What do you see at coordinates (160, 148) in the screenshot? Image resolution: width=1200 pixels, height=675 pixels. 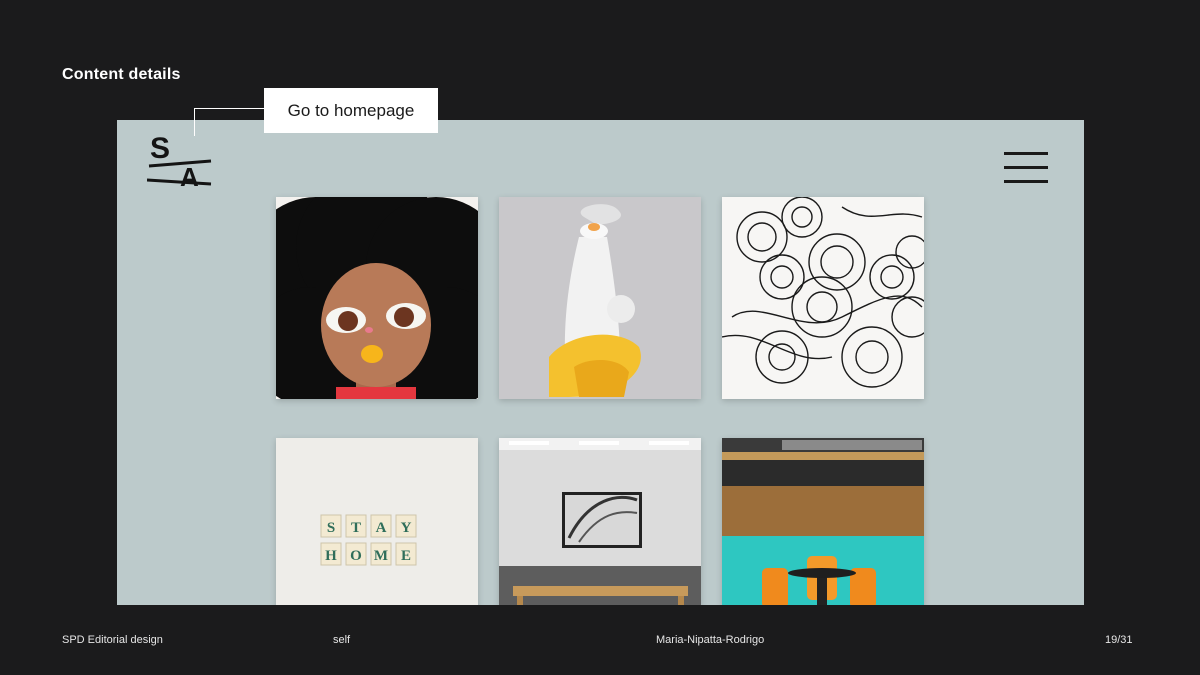 I see `logo-letter-s: S` at bounding box center [160, 148].